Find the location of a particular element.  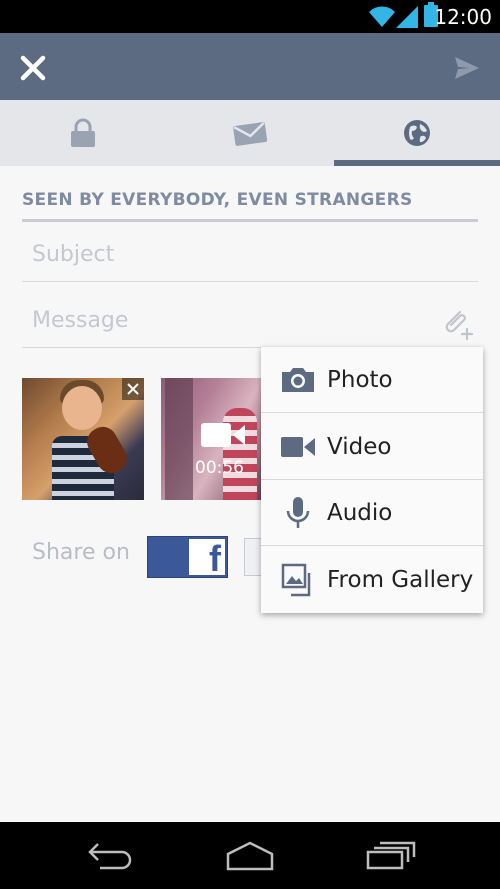

home-icon is located at coordinates (250, 856).